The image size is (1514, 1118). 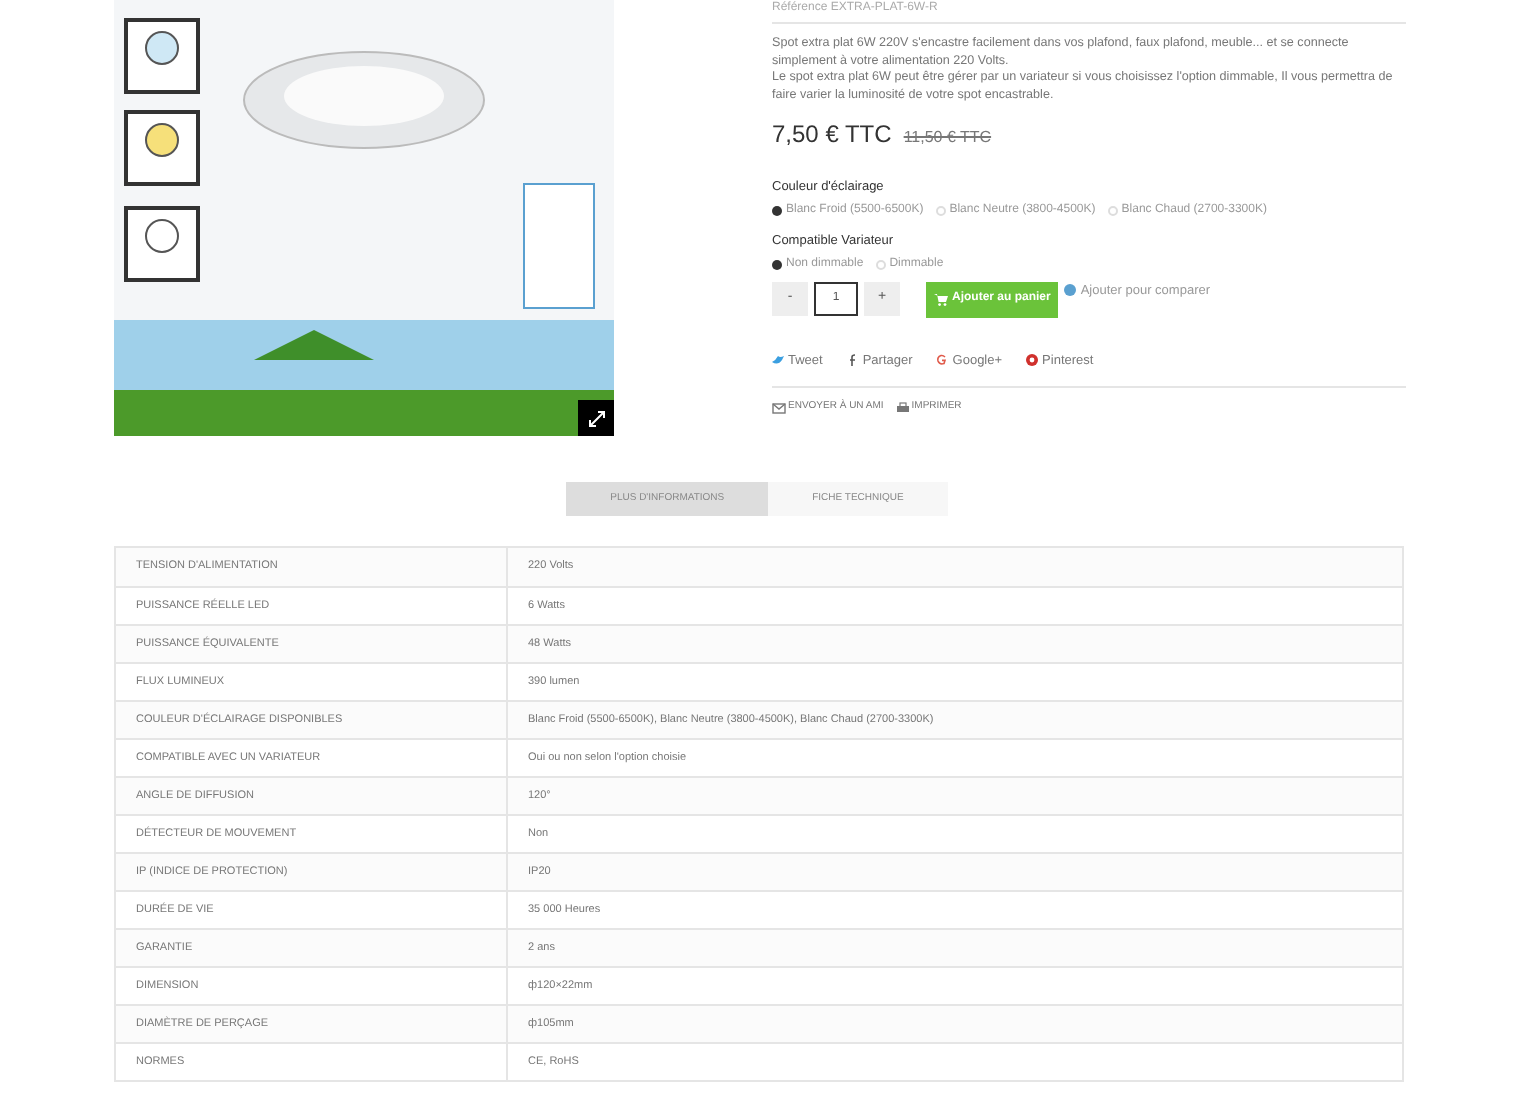 I want to click on compare-icon, so click(x=1070, y=290).